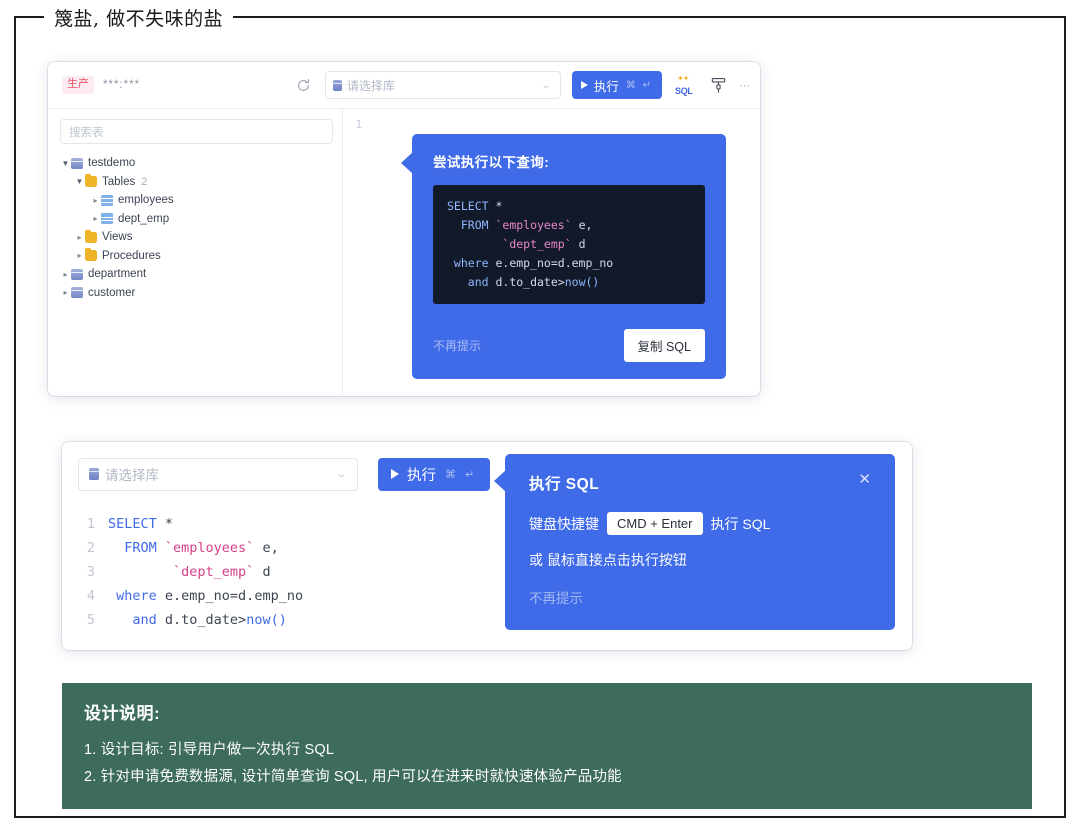 This screenshot has width=1080, height=834. I want to click on sql-token: d.to_date>, so click(526, 282).